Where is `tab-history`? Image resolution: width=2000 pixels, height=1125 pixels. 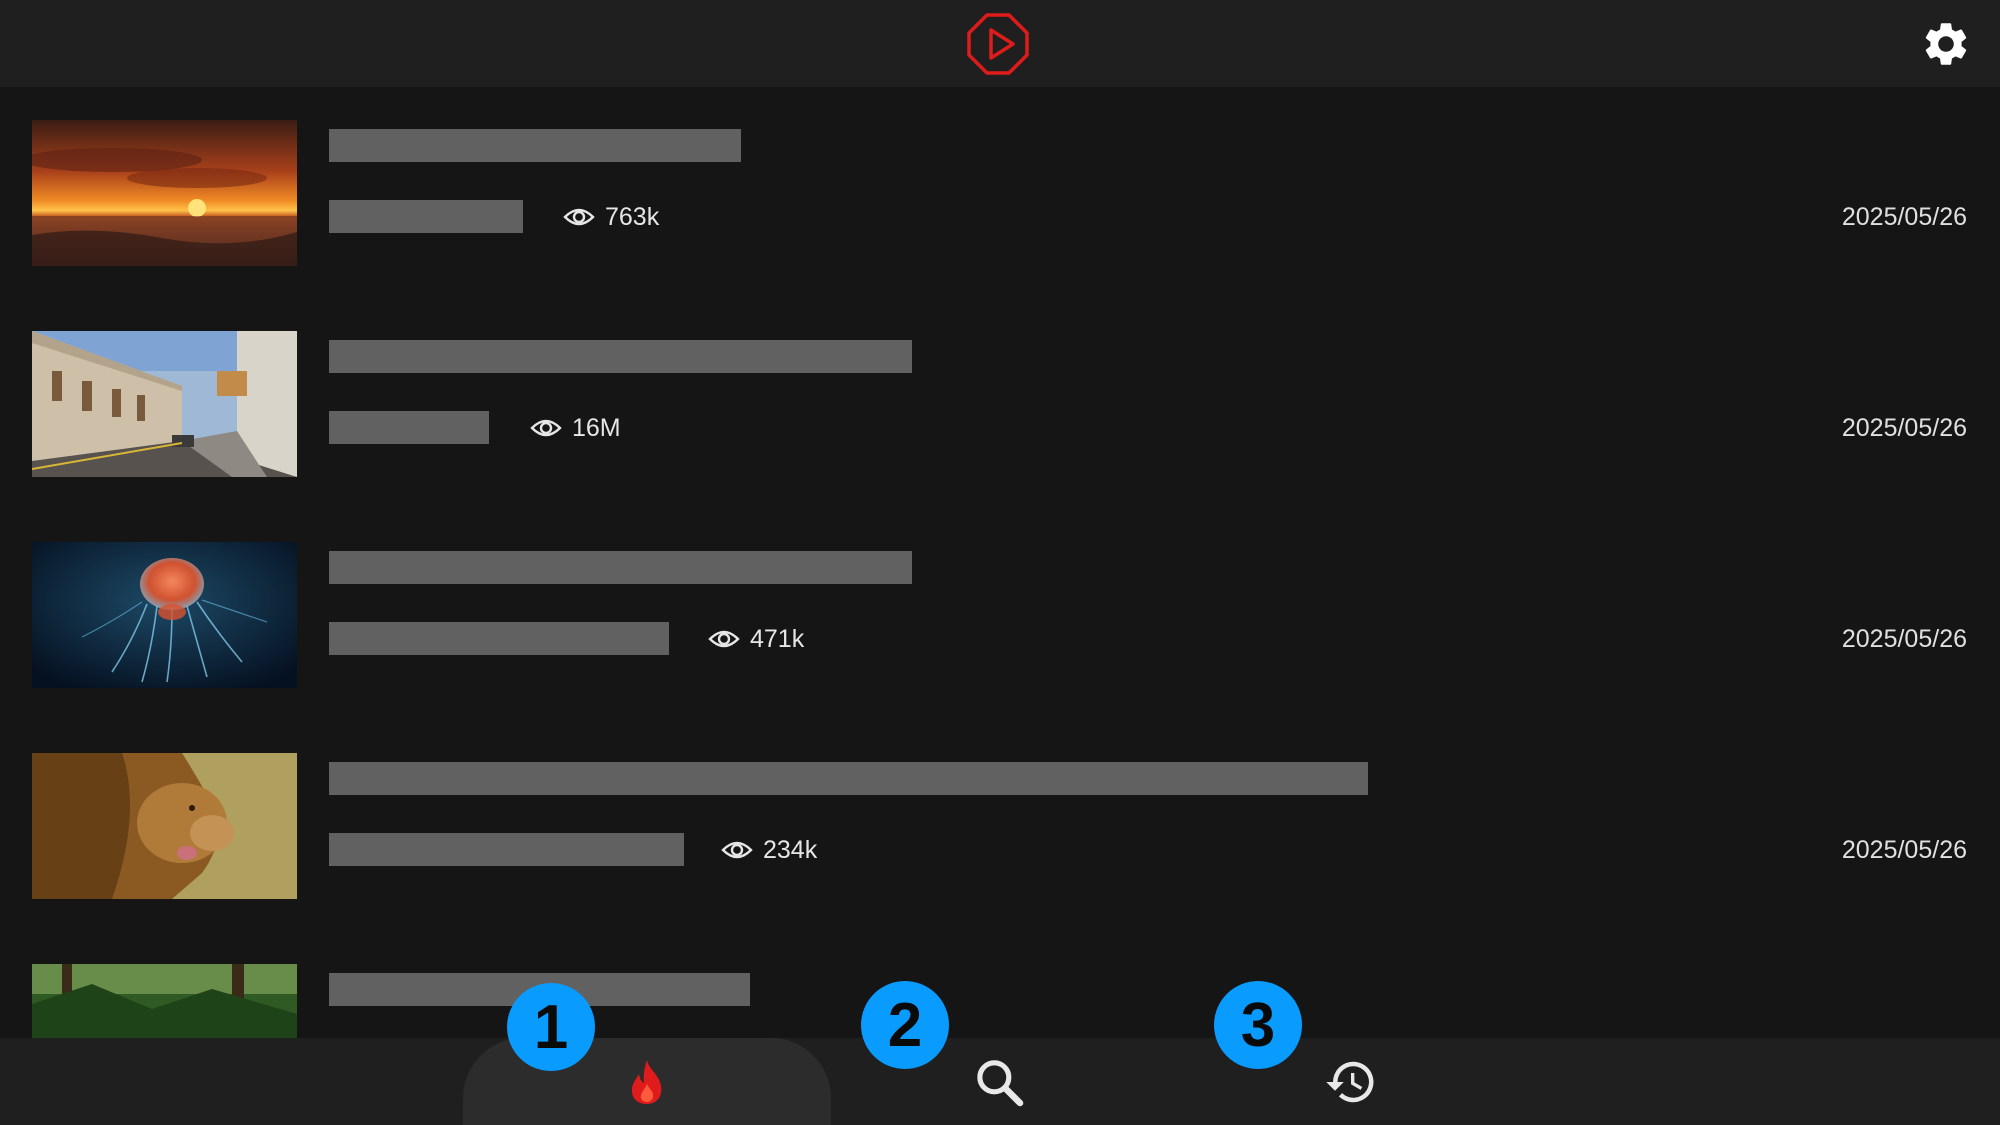 tab-history is located at coordinates (1351, 1081).